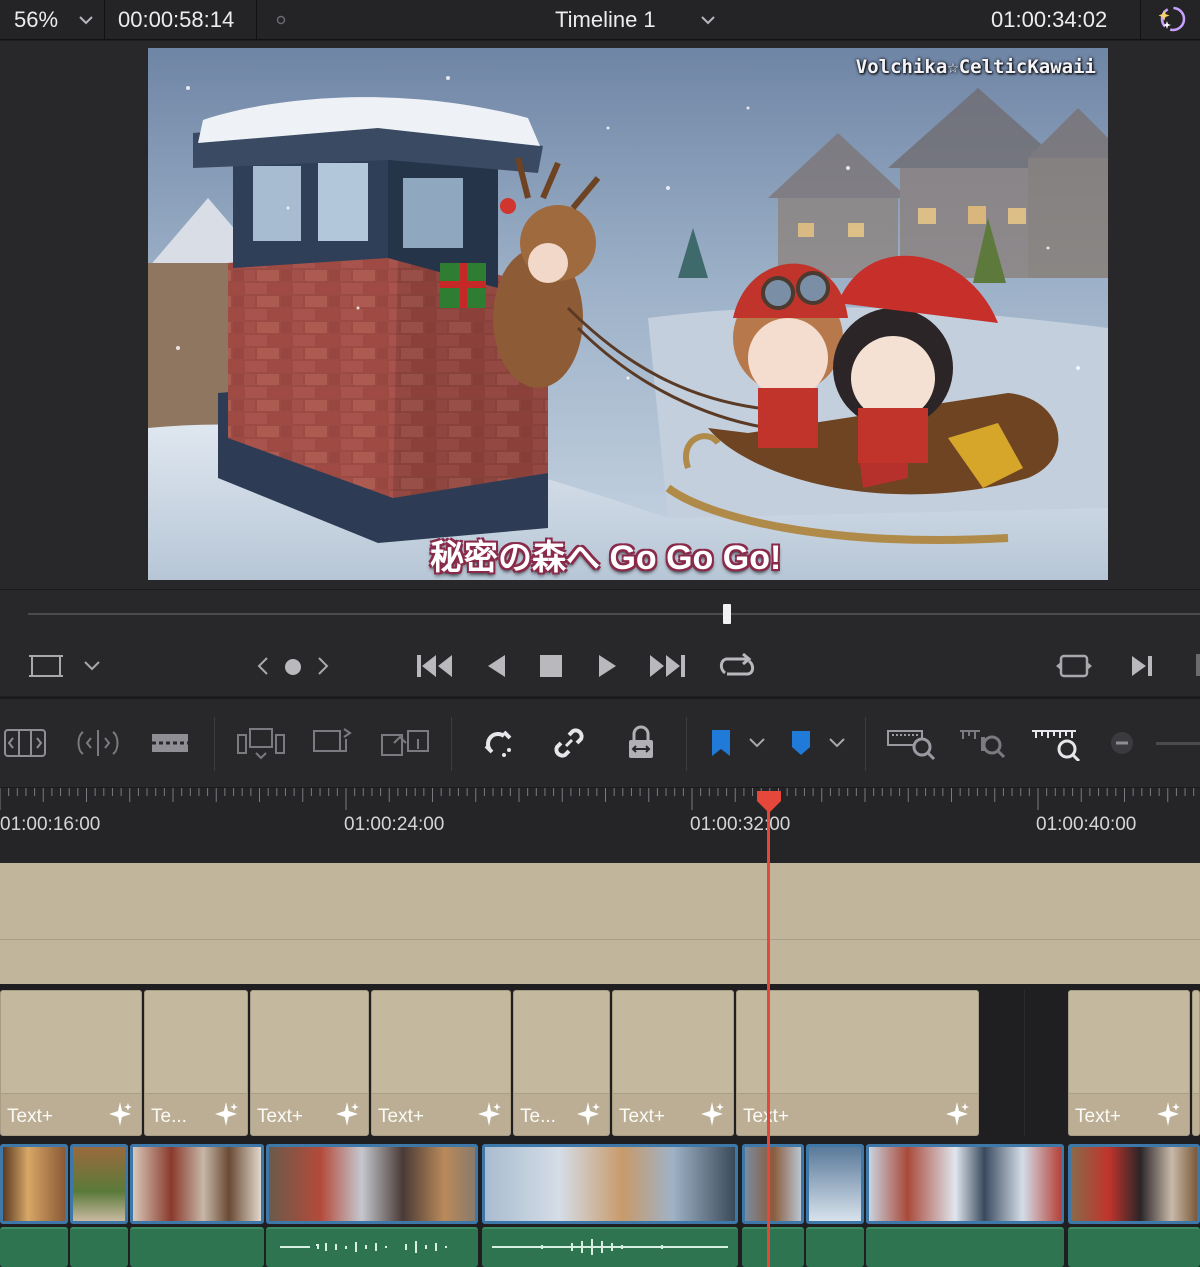 The height and width of the screenshot is (1267, 1200). I want to click on playhead-handle-icon, so click(769, 804).